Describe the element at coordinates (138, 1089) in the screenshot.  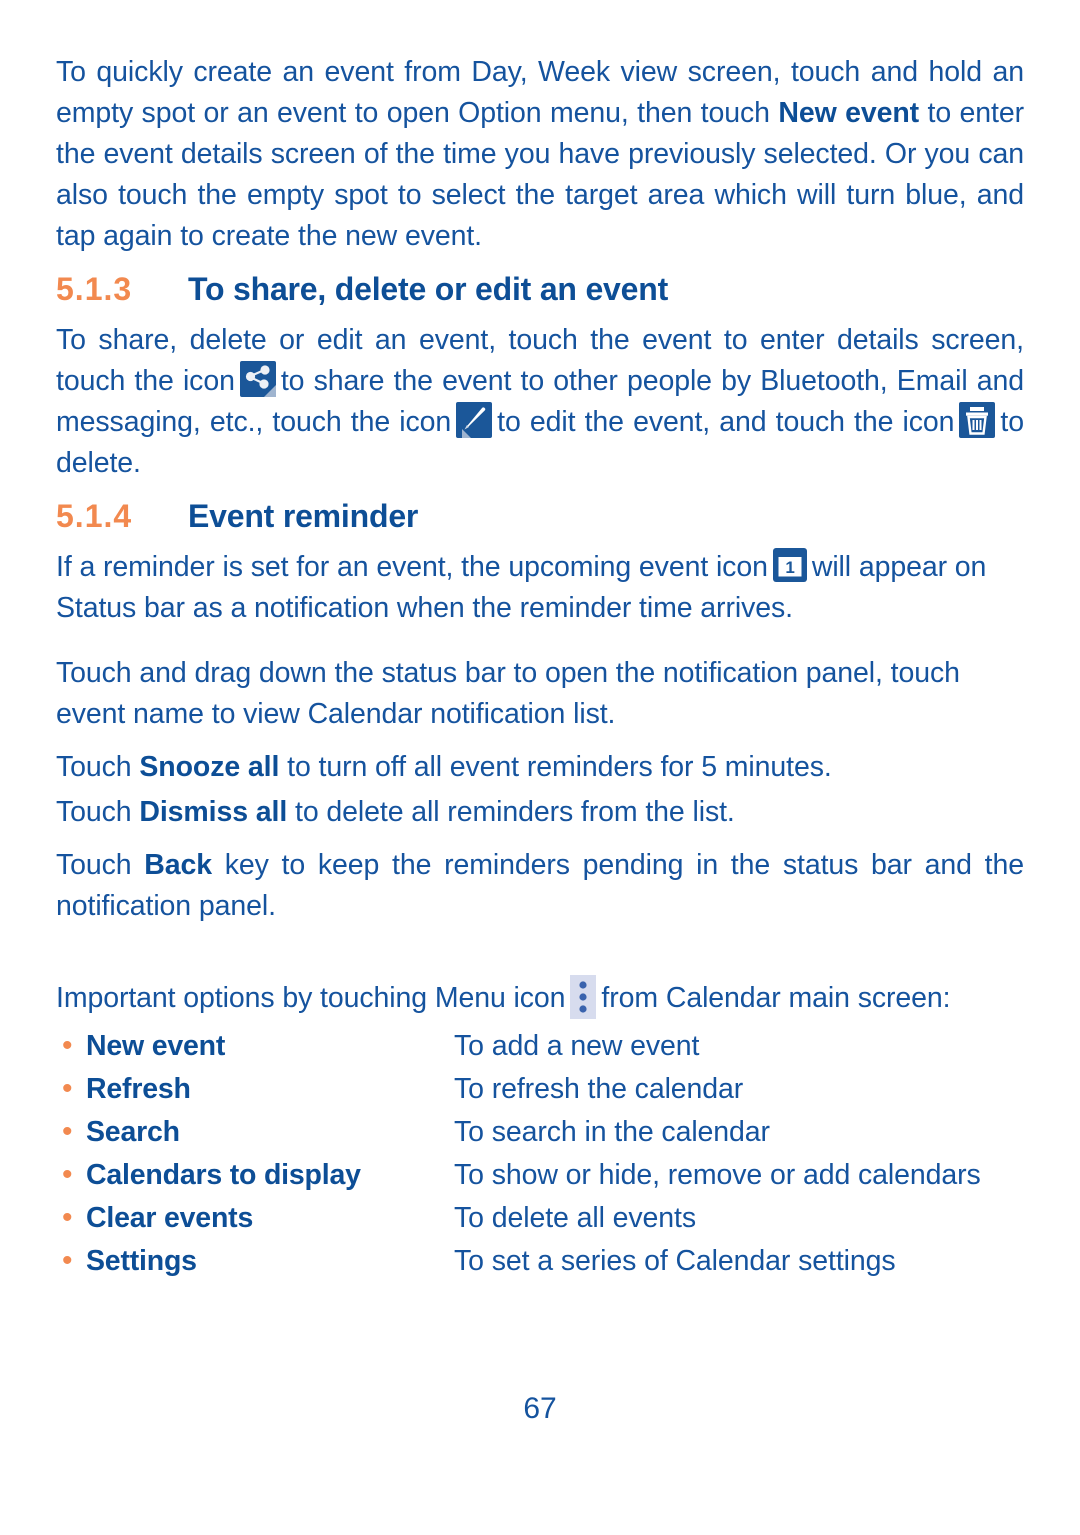
I see `option-label-refresh: Refresh` at that location.